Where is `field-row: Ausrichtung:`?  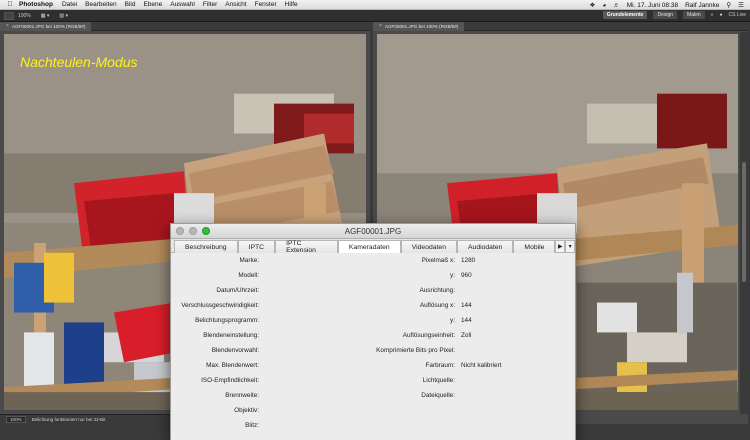
field-row: Ausrichtung: is located at coordinates (391, 290).